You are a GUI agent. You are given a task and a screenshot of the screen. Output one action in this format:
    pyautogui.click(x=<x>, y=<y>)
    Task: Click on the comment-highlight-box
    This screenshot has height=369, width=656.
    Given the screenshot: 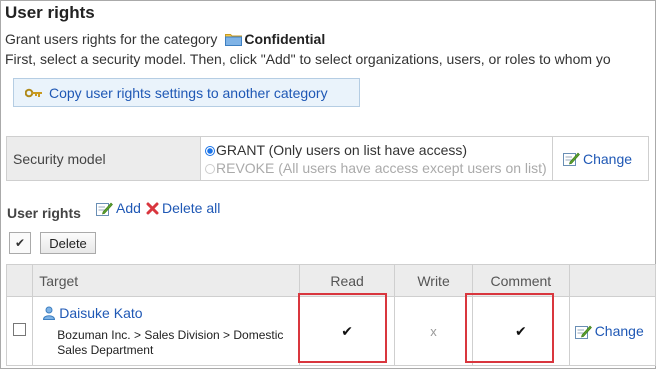 What is the action you would take?
    pyautogui.click(x=509, y=328)
    